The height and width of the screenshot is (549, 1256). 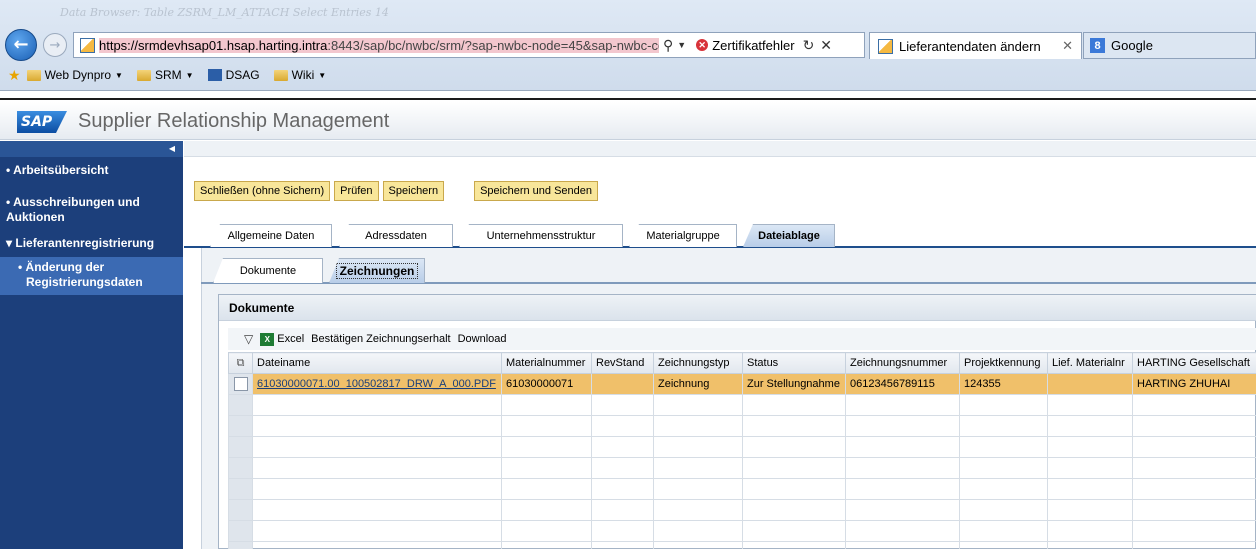 What do you see at coordinates (213, 45) in the screenshot?
I see `url-host: https://srmdevhsap01.hsap.harting.intra` at bounding box center [213, 45].